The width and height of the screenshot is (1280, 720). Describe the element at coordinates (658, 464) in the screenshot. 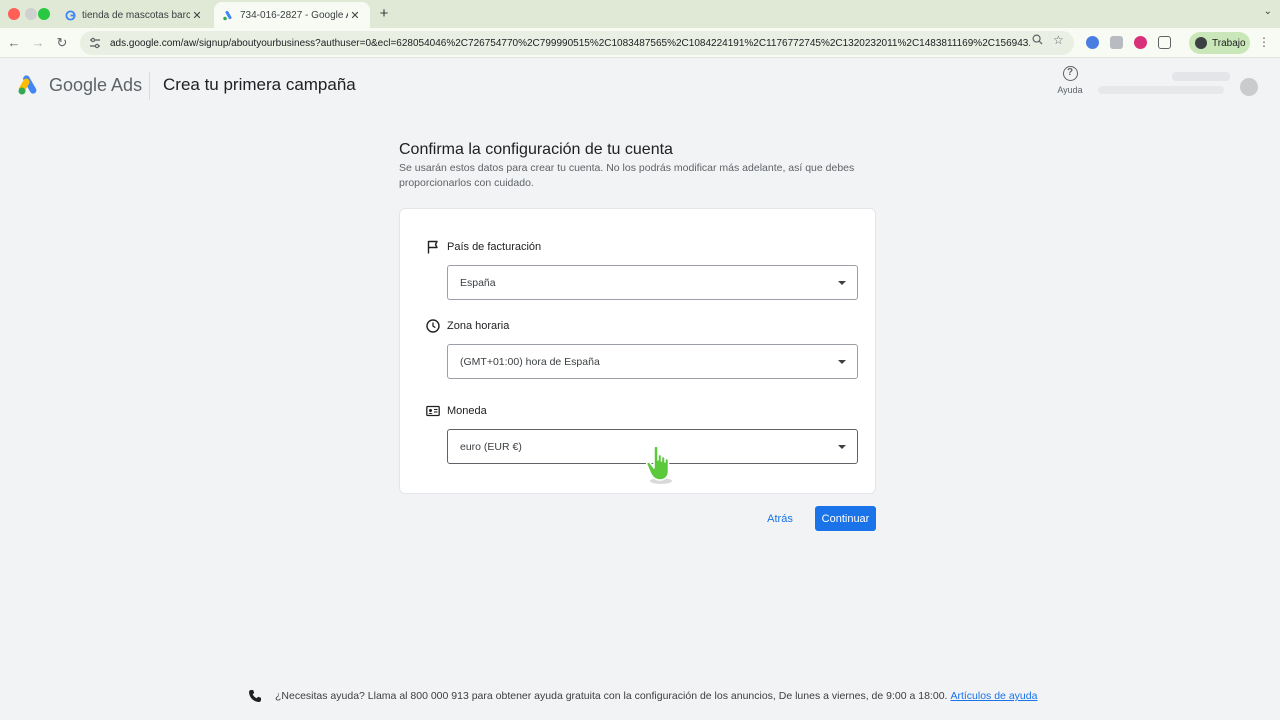

I see `hand-cursor-icon` at that location.